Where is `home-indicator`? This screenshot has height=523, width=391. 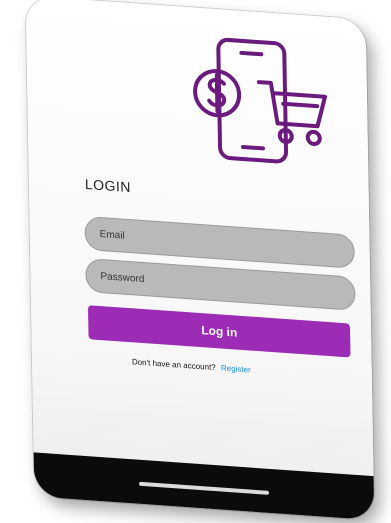 home-indicator is located at coordinates (204, 488).